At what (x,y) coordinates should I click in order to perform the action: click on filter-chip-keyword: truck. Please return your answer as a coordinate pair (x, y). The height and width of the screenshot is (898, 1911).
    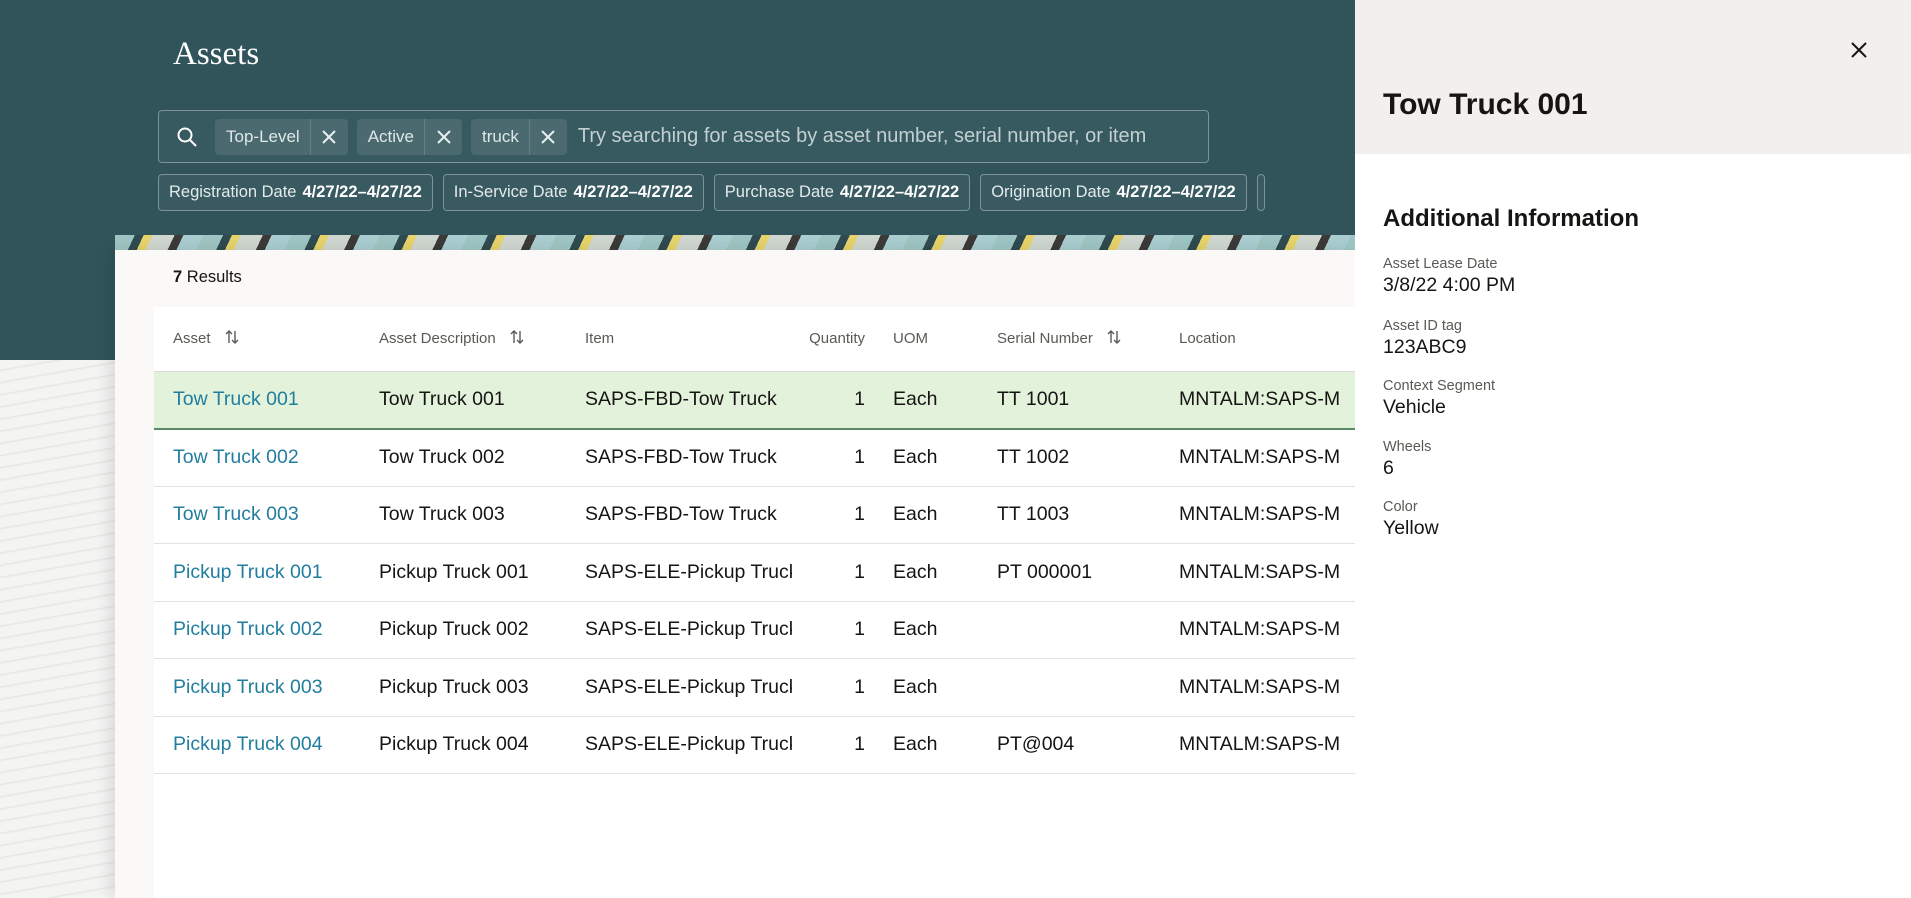
    Looking at the image, I should click on (519, 136).